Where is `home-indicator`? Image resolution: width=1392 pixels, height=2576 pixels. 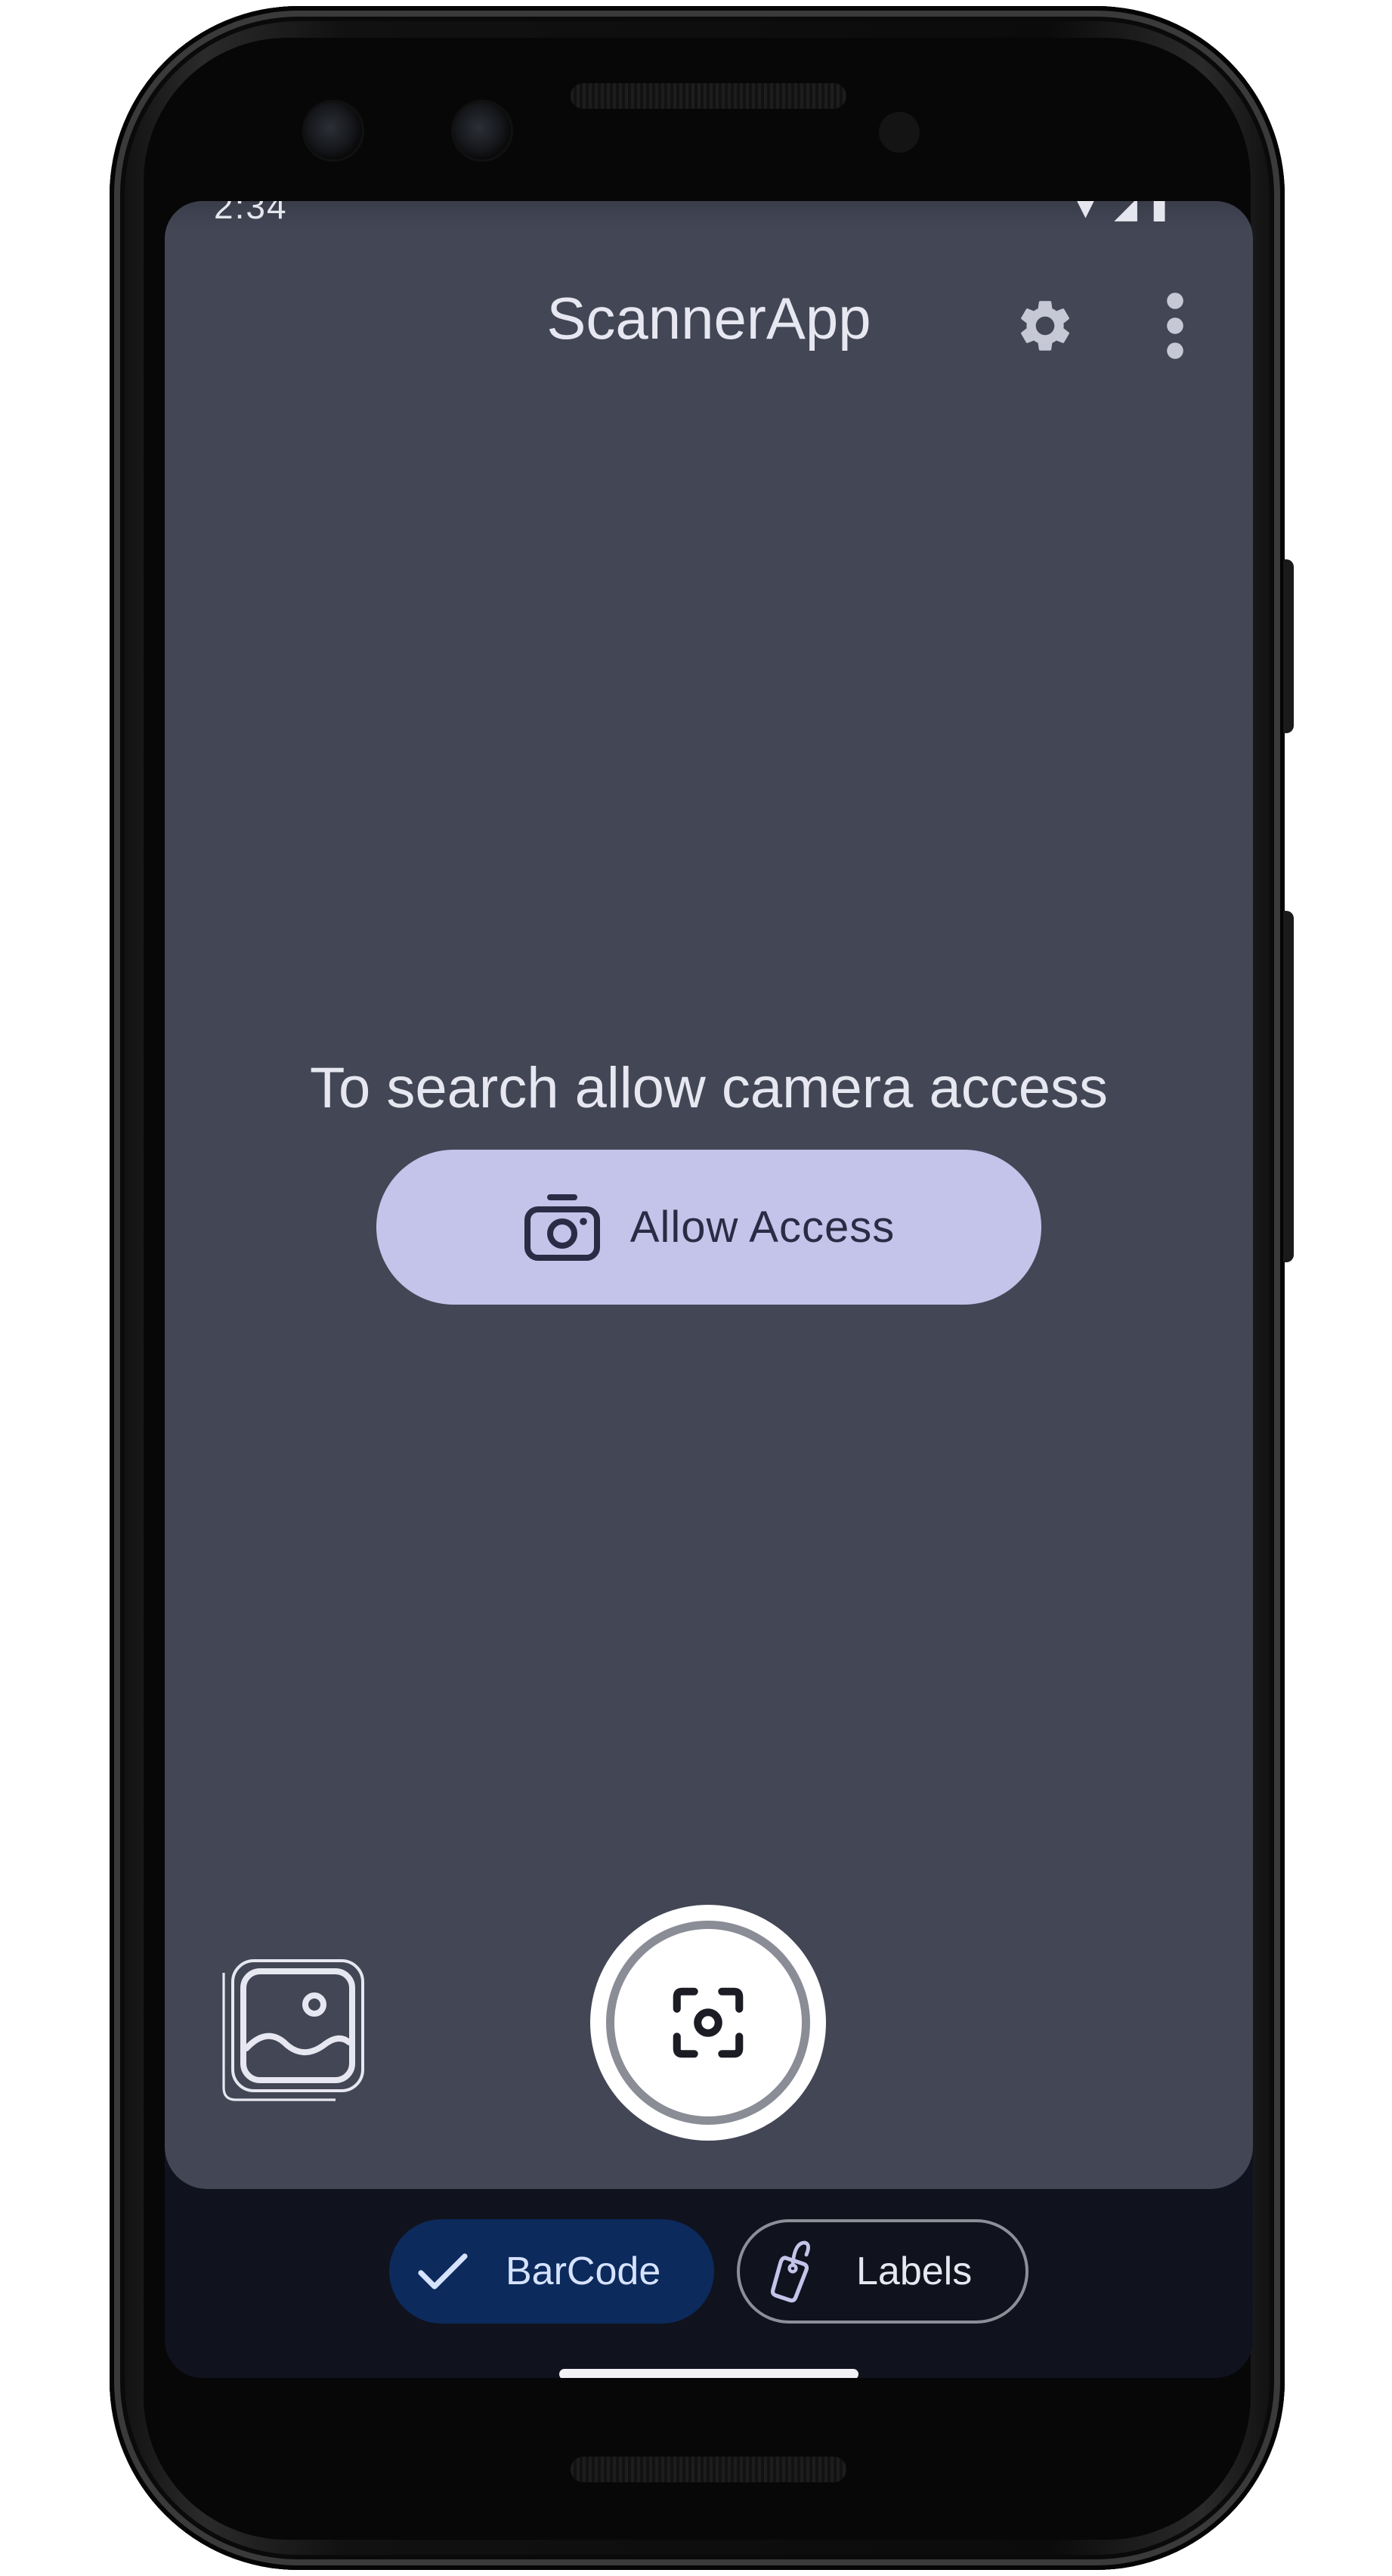
home-indicator is located at coordinates (708, 2373).